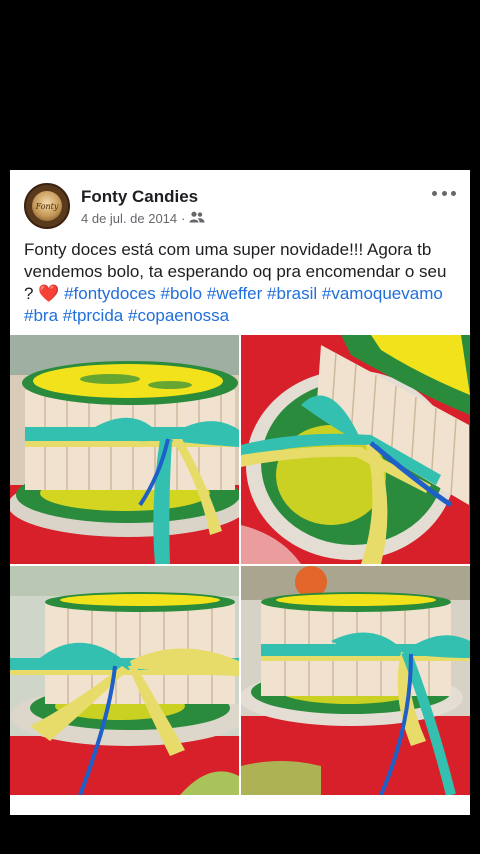 This screenshot has width=480, height=854. I want to click on hashtag-link: #vamoquevamo, so click(382, 293).